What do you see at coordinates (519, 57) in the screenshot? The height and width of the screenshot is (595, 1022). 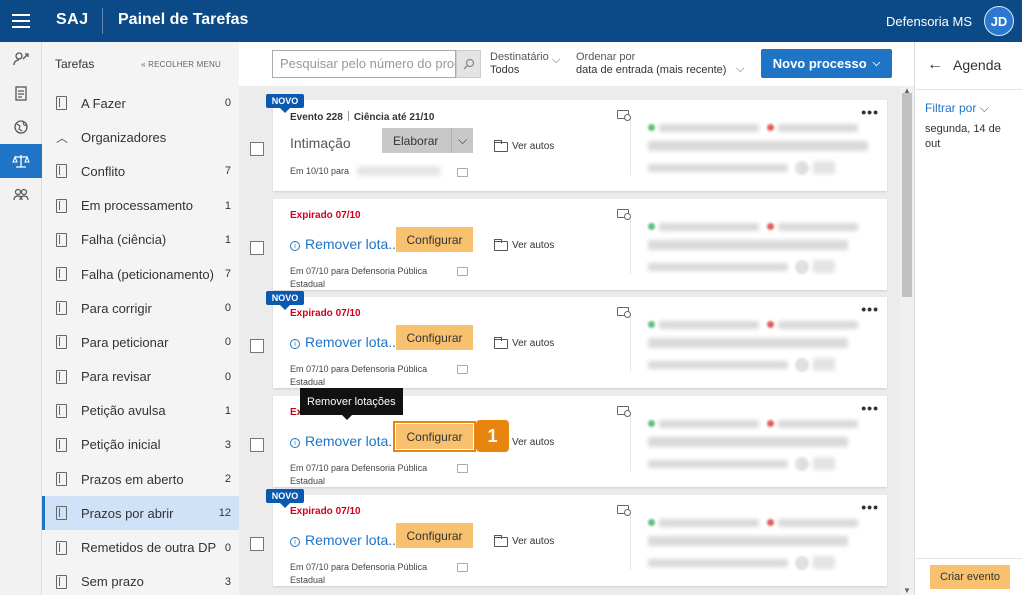 I see `recipient-filter-label: Destinatário` at bounding box center [519, 57].